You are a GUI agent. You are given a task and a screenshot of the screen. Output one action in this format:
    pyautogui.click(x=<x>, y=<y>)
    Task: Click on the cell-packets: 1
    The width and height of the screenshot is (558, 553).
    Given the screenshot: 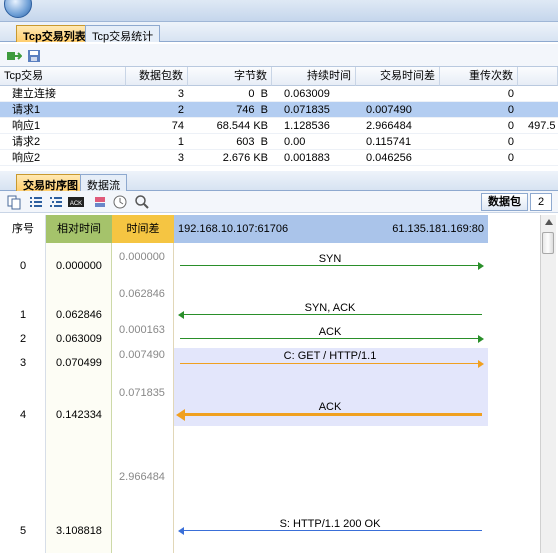 What is the action you would take?
    pyautogui.click(x=180, y=142)
    